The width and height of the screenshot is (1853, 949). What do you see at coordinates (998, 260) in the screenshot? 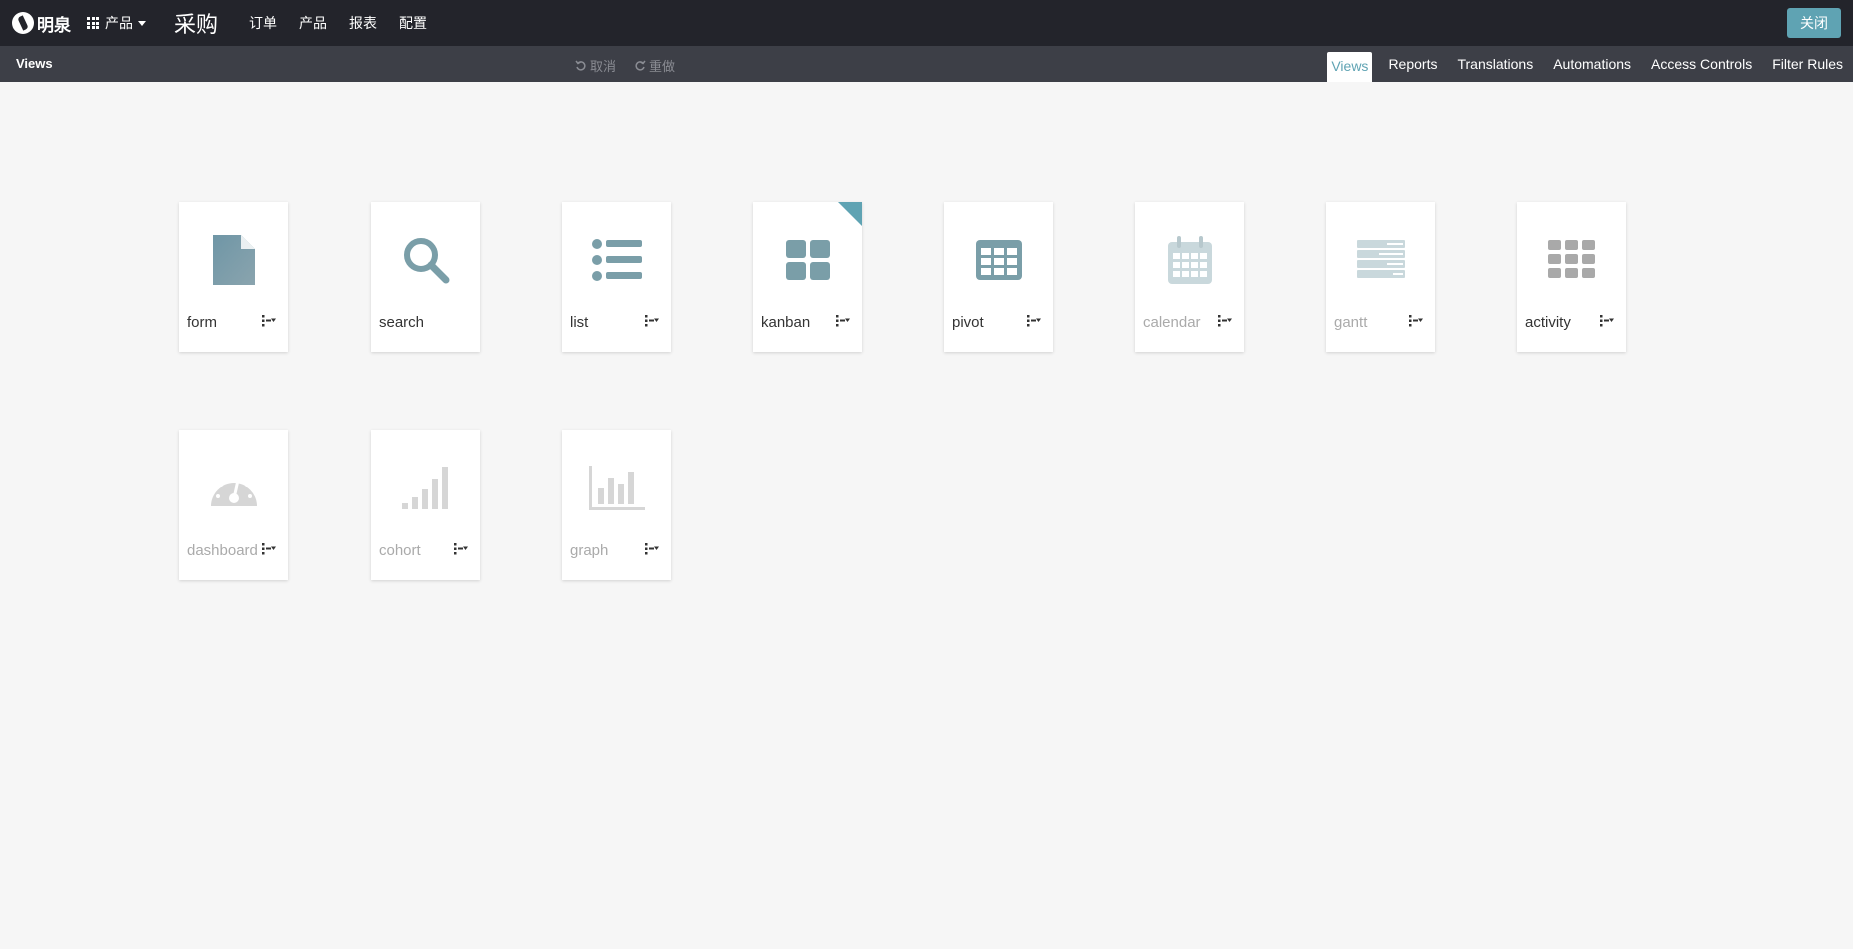
I see `table-icon` at bounding box center [998, 260].